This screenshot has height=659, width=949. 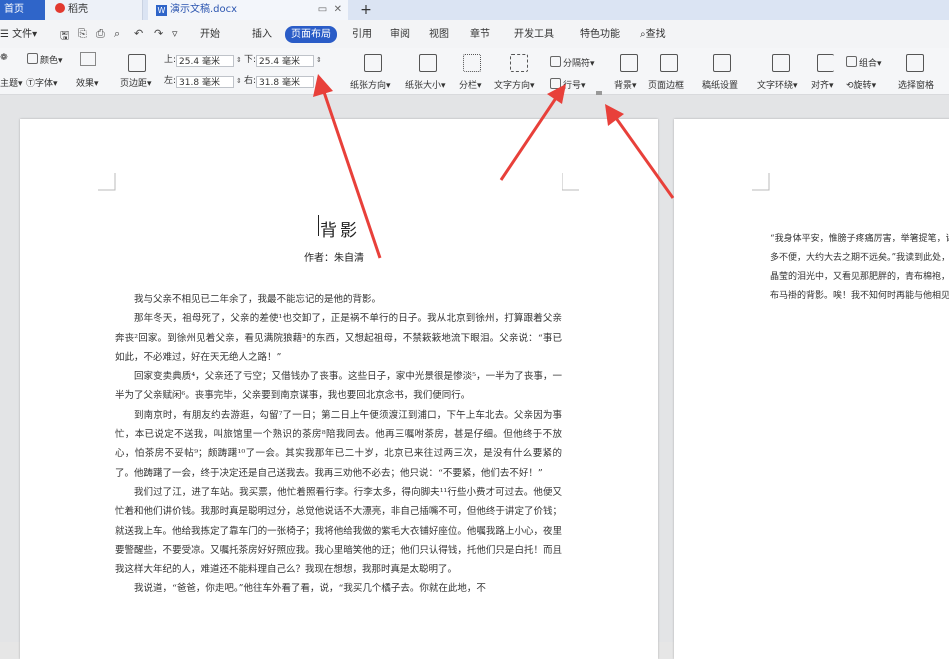 I want to click on left-margin-input: 31.8 毫米, so click(x=205, y=82).